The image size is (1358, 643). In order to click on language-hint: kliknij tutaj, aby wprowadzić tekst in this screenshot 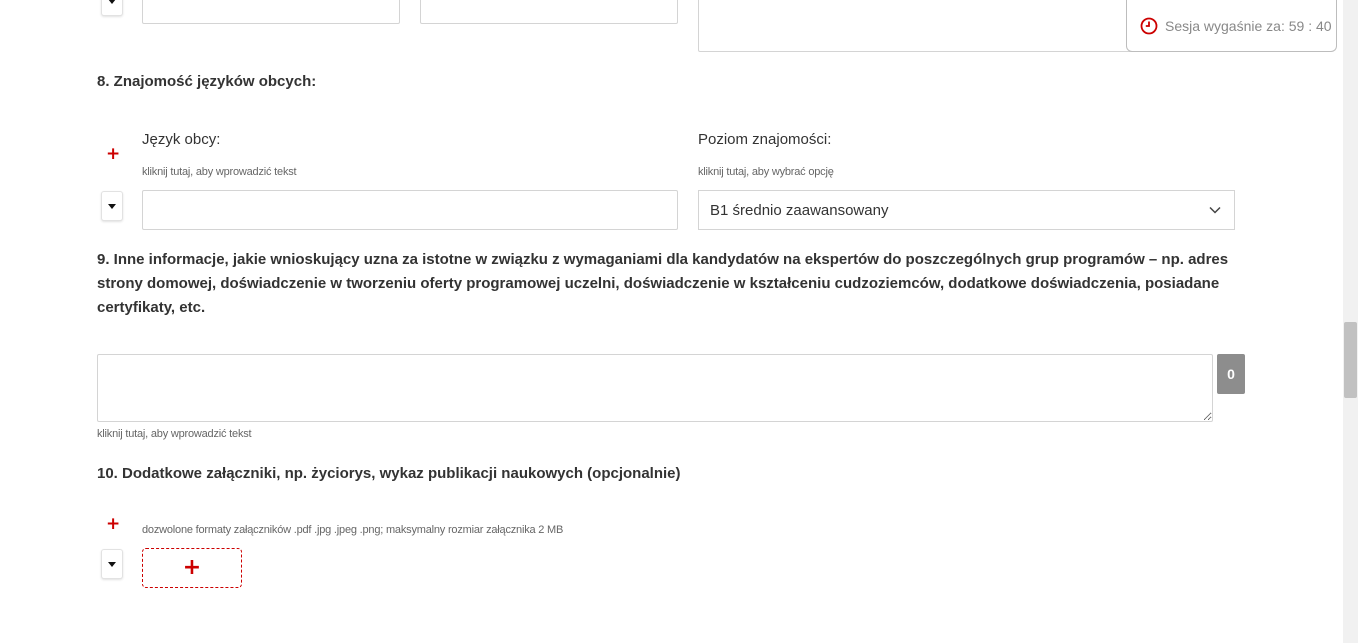, I will do `click(219, 172)`.